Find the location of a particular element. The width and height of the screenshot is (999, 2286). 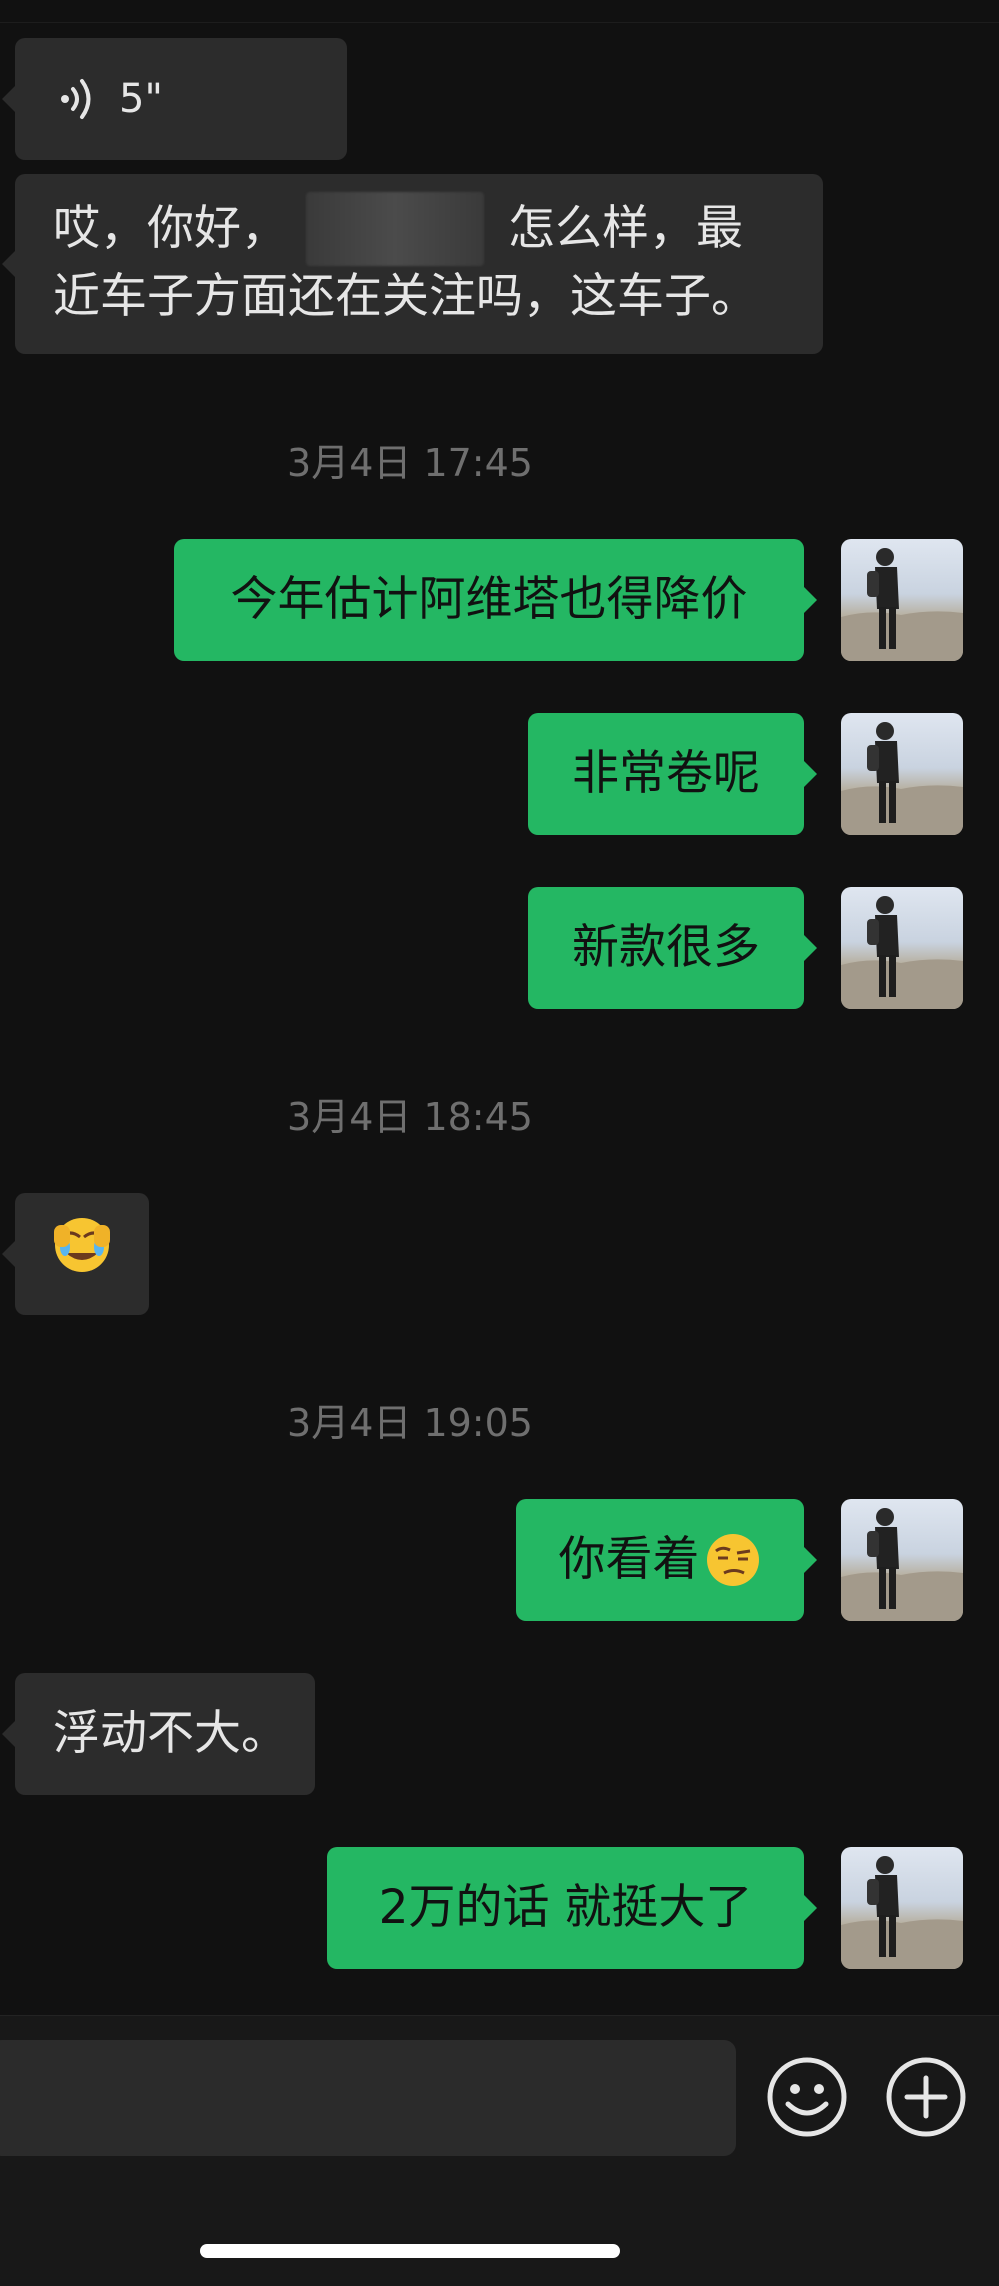

skeptical-emoji-icon is located at coordinates (733, 1560).